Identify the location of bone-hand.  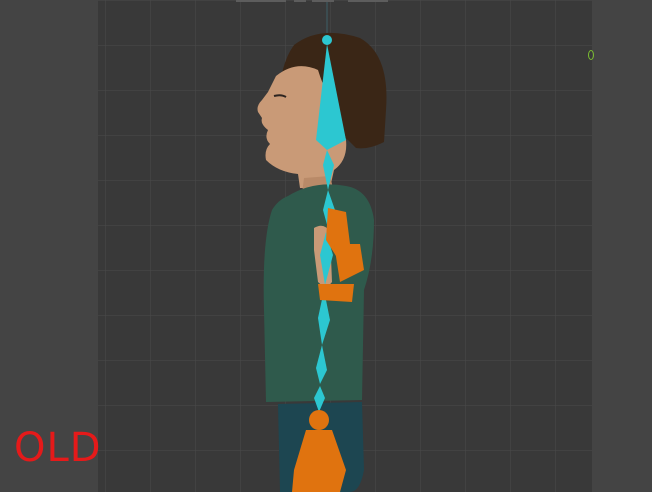
(336, 293).